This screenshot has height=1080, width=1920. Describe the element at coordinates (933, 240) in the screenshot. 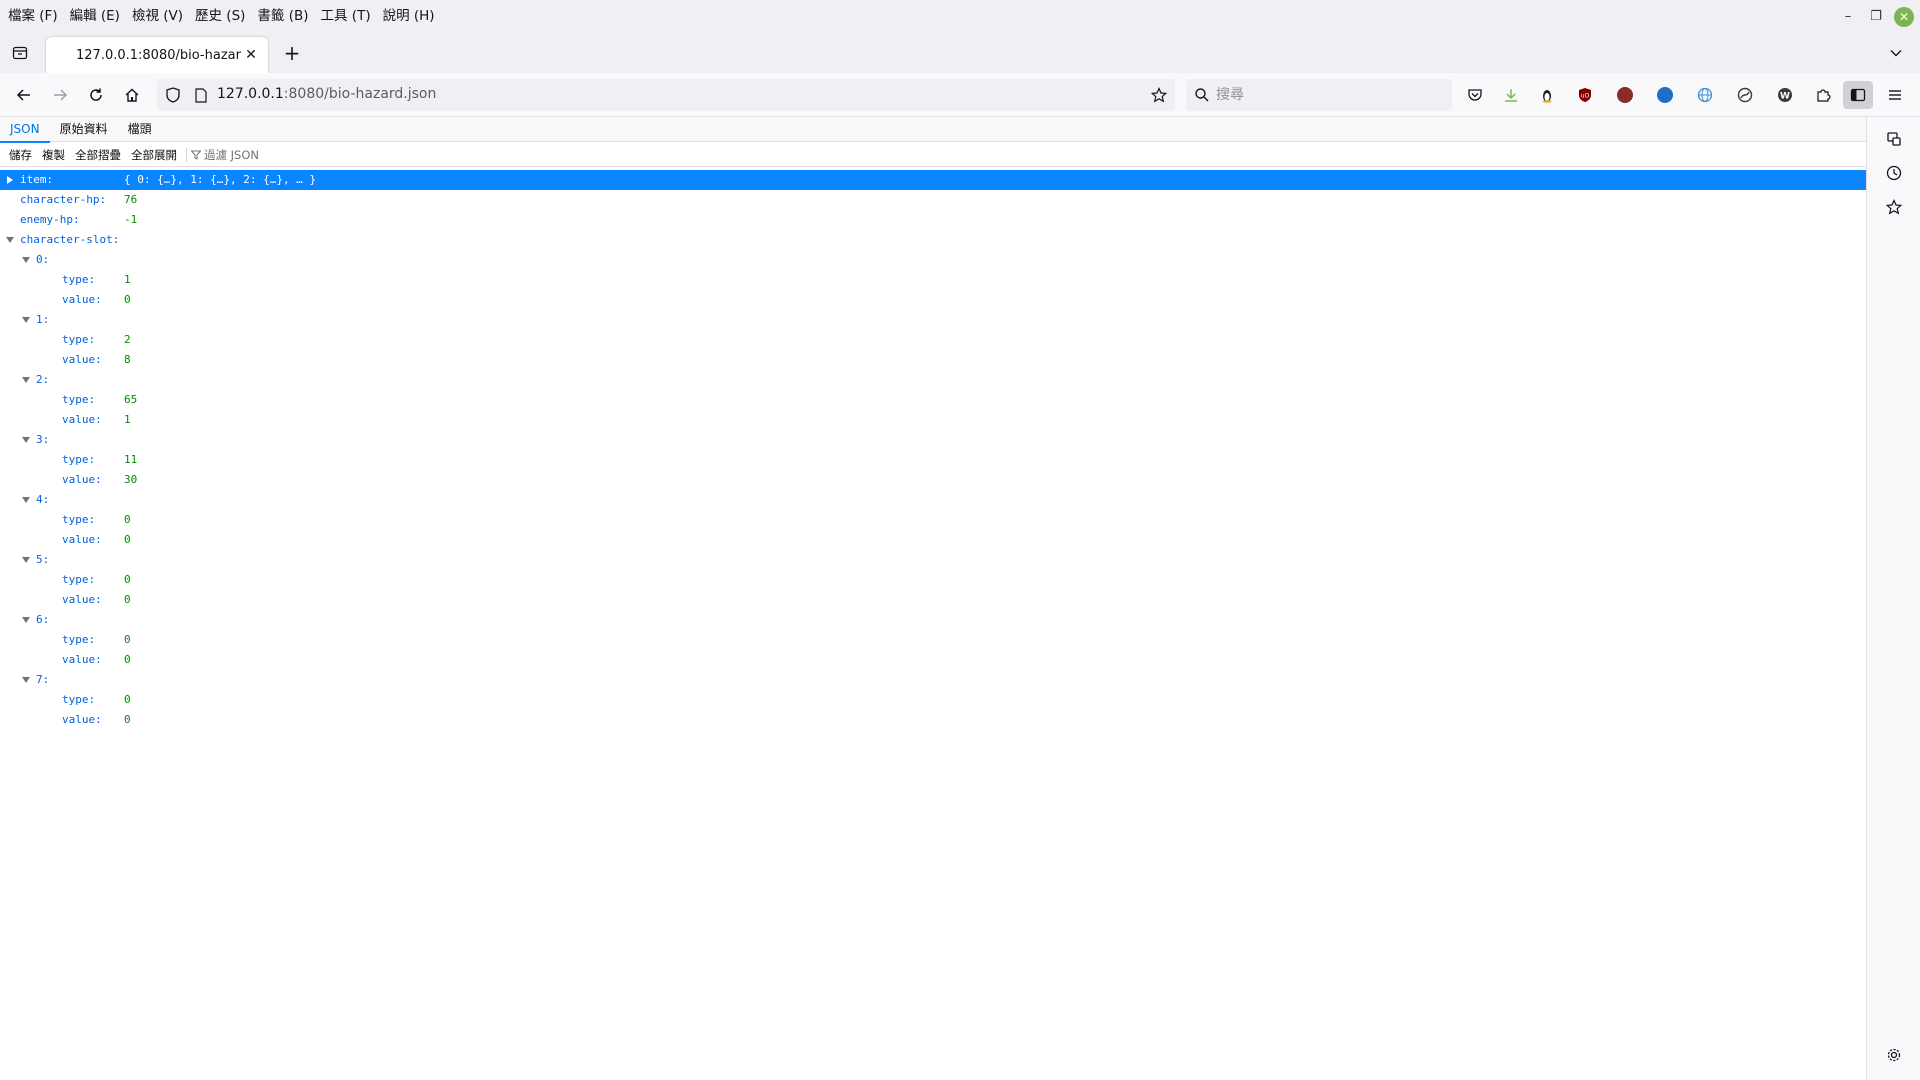

I see `json-tree-row: character-slot:` at that location.